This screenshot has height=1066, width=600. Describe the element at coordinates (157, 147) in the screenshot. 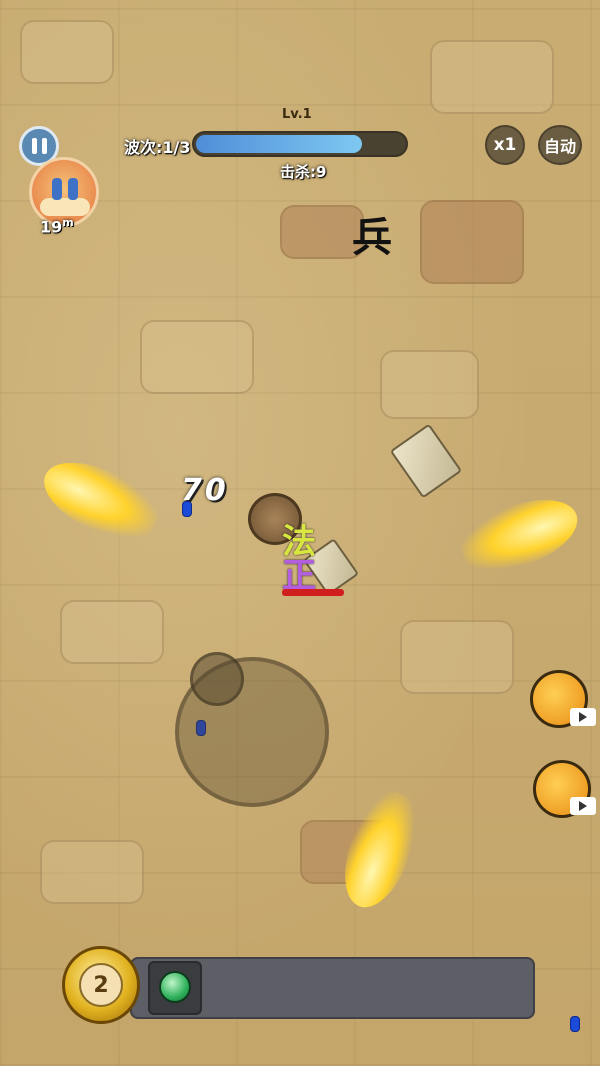

I see `wave-label: 波次:1/3` at that location.